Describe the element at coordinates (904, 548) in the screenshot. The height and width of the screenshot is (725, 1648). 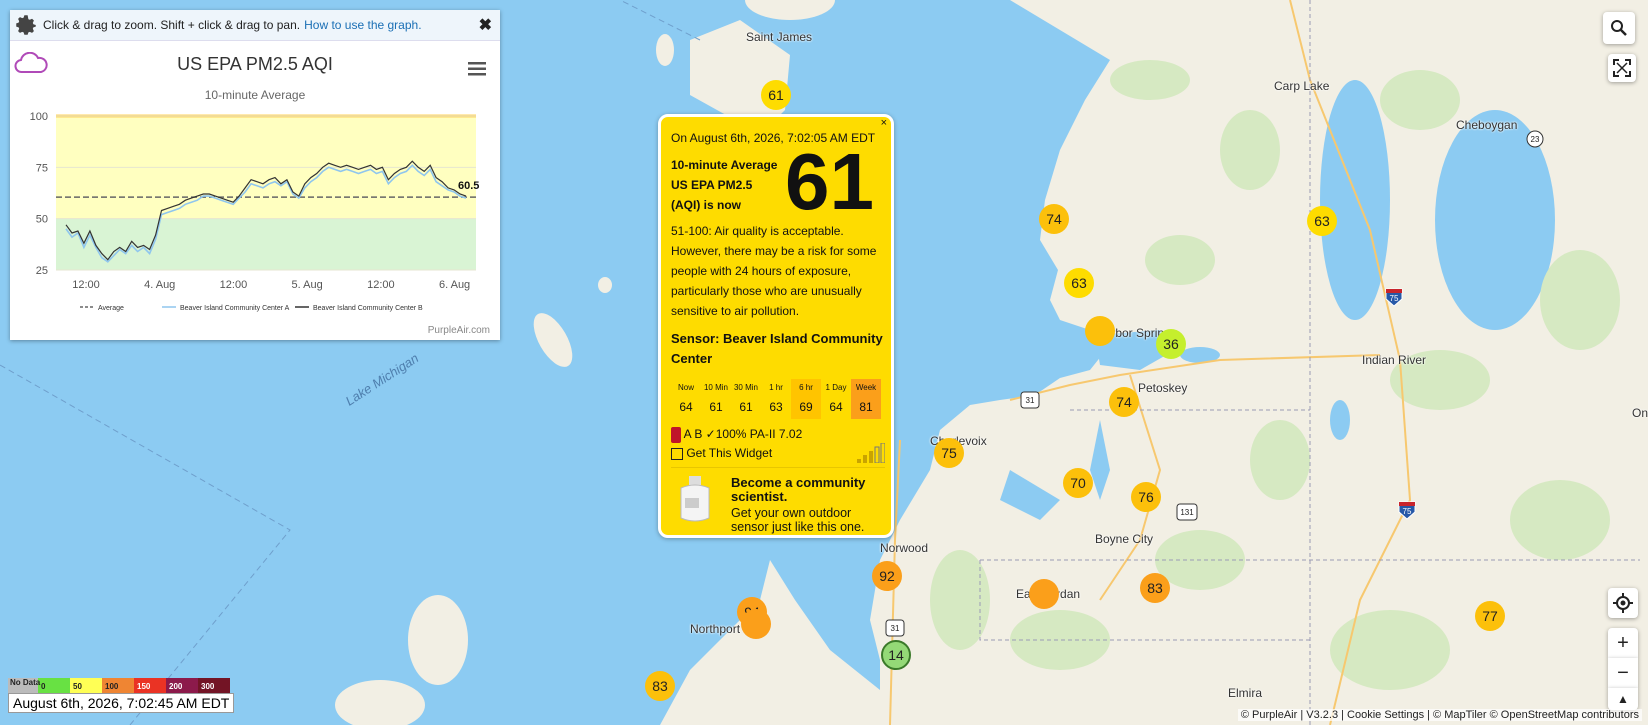
I see `place-norwood: Norwood` at that location.